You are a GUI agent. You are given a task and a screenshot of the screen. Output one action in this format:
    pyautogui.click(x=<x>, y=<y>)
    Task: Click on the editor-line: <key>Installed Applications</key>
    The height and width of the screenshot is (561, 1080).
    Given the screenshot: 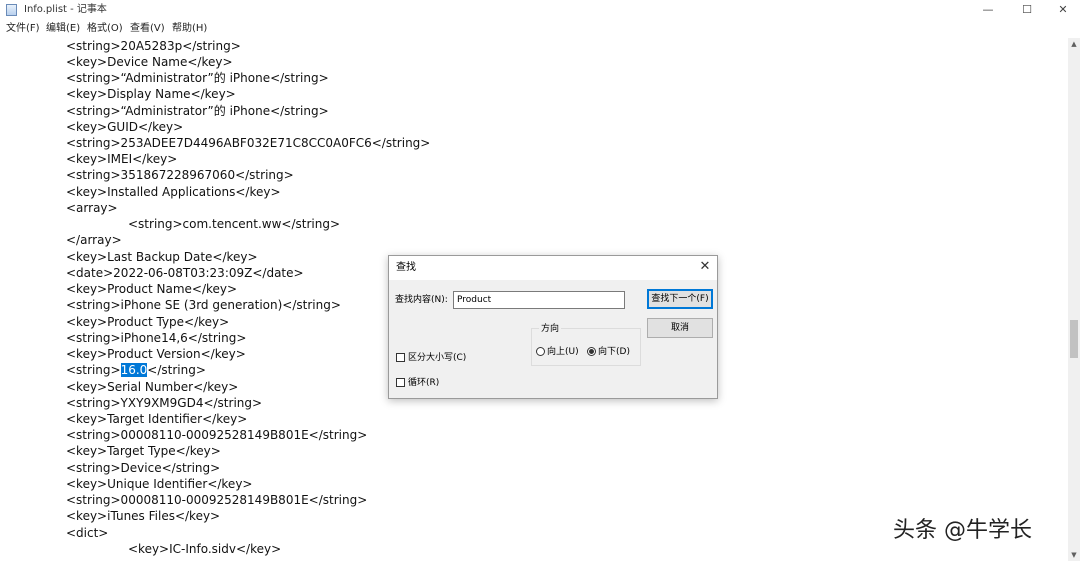 What is the action you would take?
    pyautogui.click(x=173, y=192)
    